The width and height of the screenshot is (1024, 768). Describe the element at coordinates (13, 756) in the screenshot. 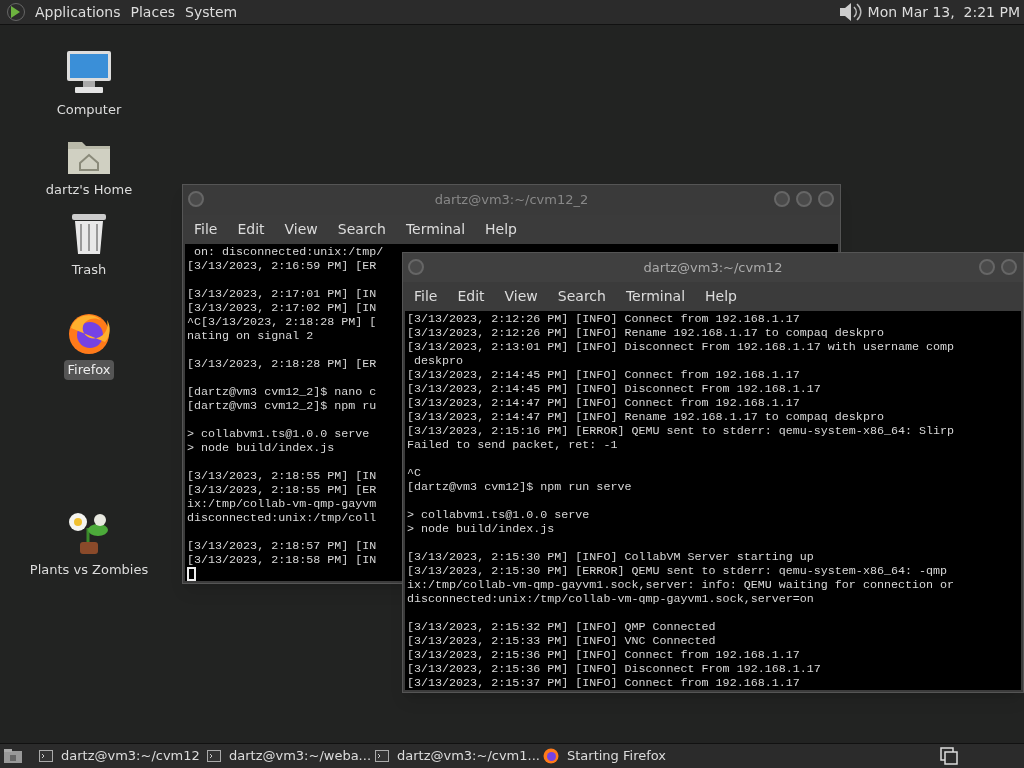

I see `show-desktop-icon` at that location.